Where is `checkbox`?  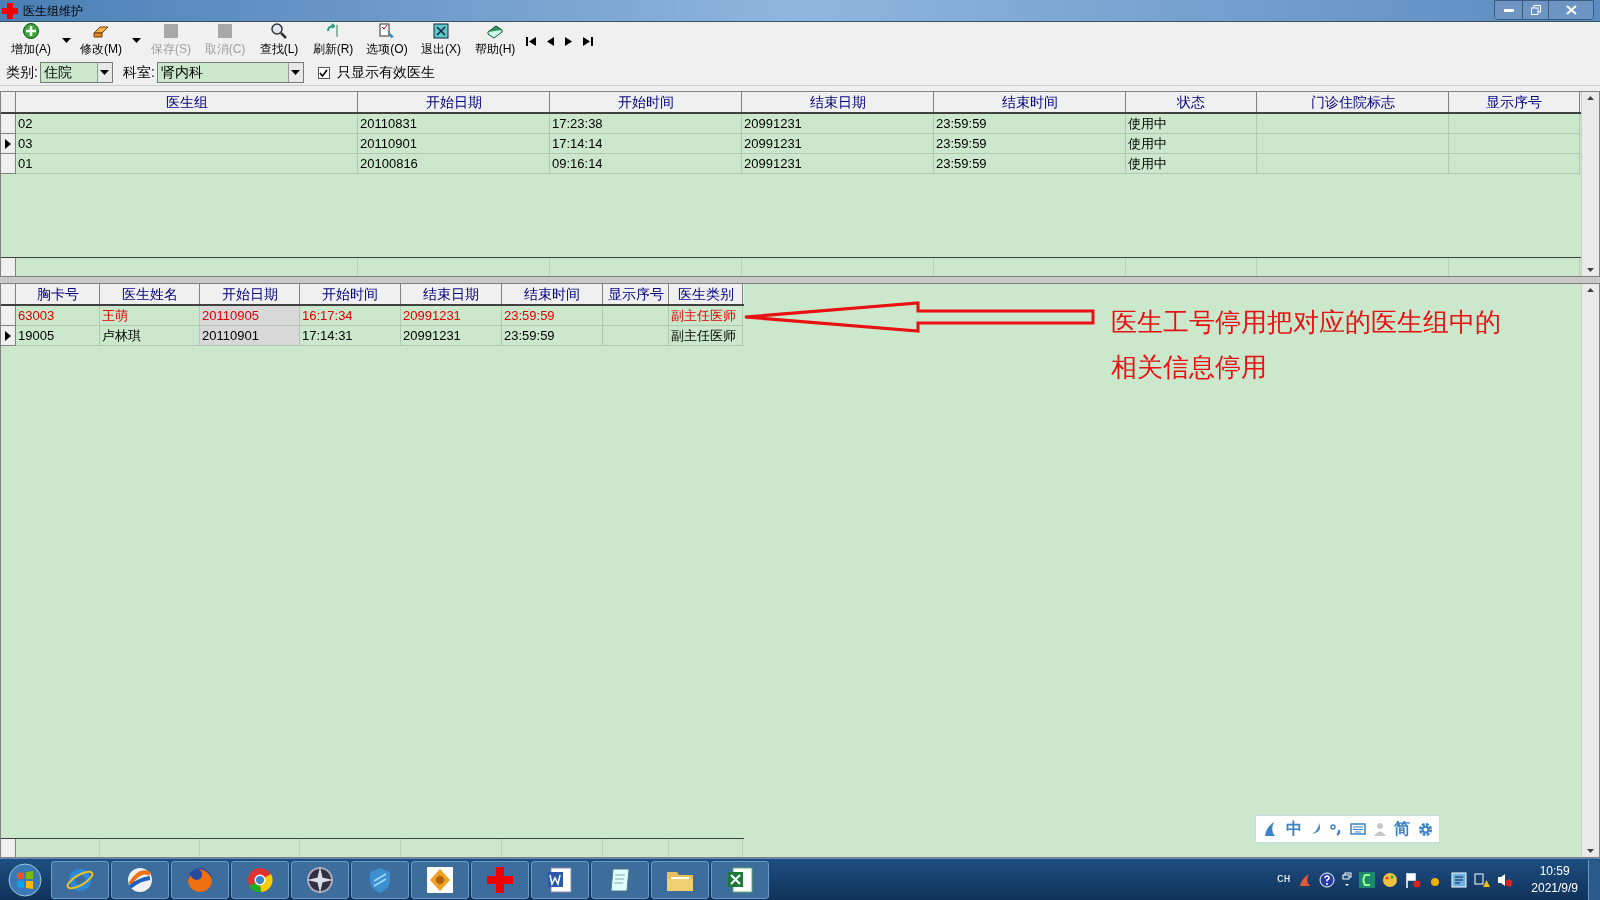
checkbox is located at coordinates (323, 72).